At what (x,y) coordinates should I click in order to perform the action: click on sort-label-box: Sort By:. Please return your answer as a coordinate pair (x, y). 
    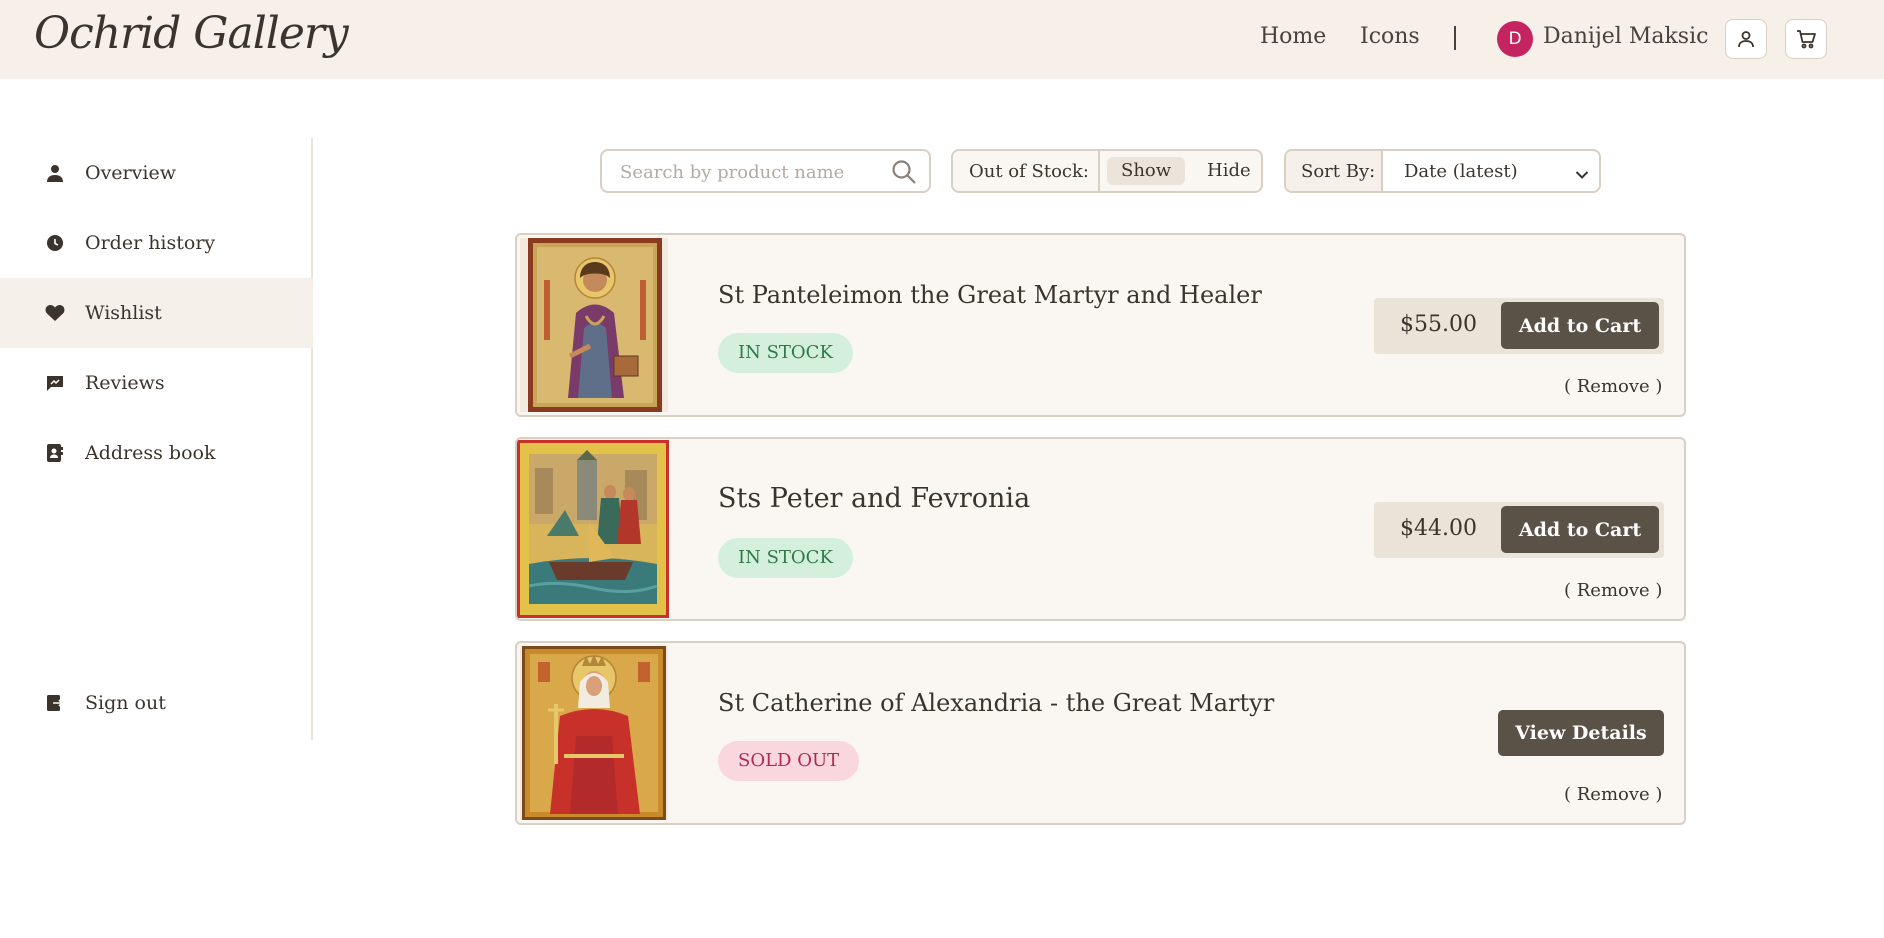
    Looking at the image, I should click on (1334, 171).